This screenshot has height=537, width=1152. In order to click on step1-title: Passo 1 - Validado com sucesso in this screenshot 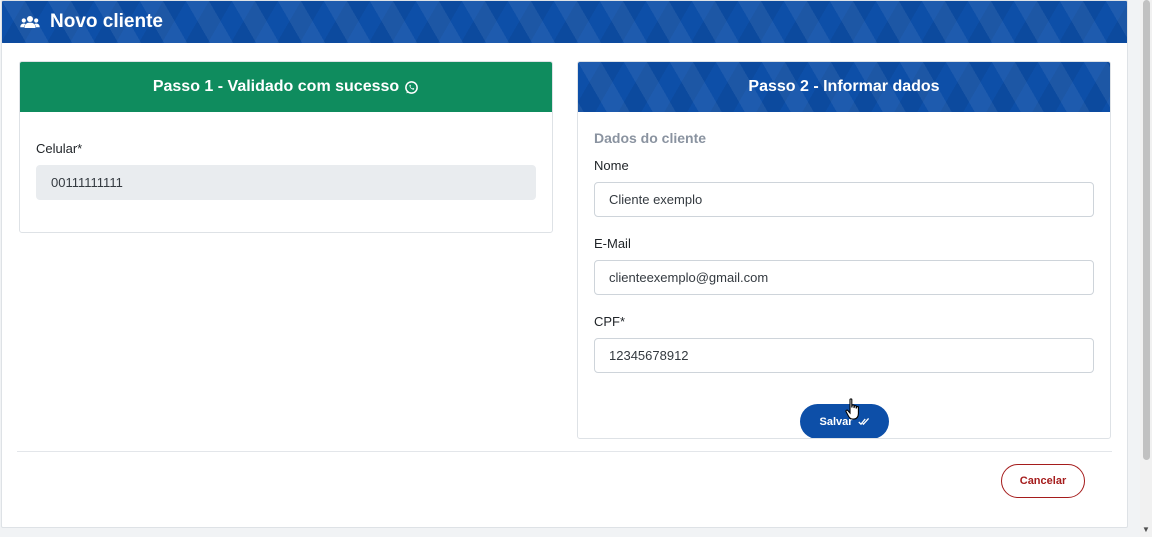, I will do `click(276, 86)`.